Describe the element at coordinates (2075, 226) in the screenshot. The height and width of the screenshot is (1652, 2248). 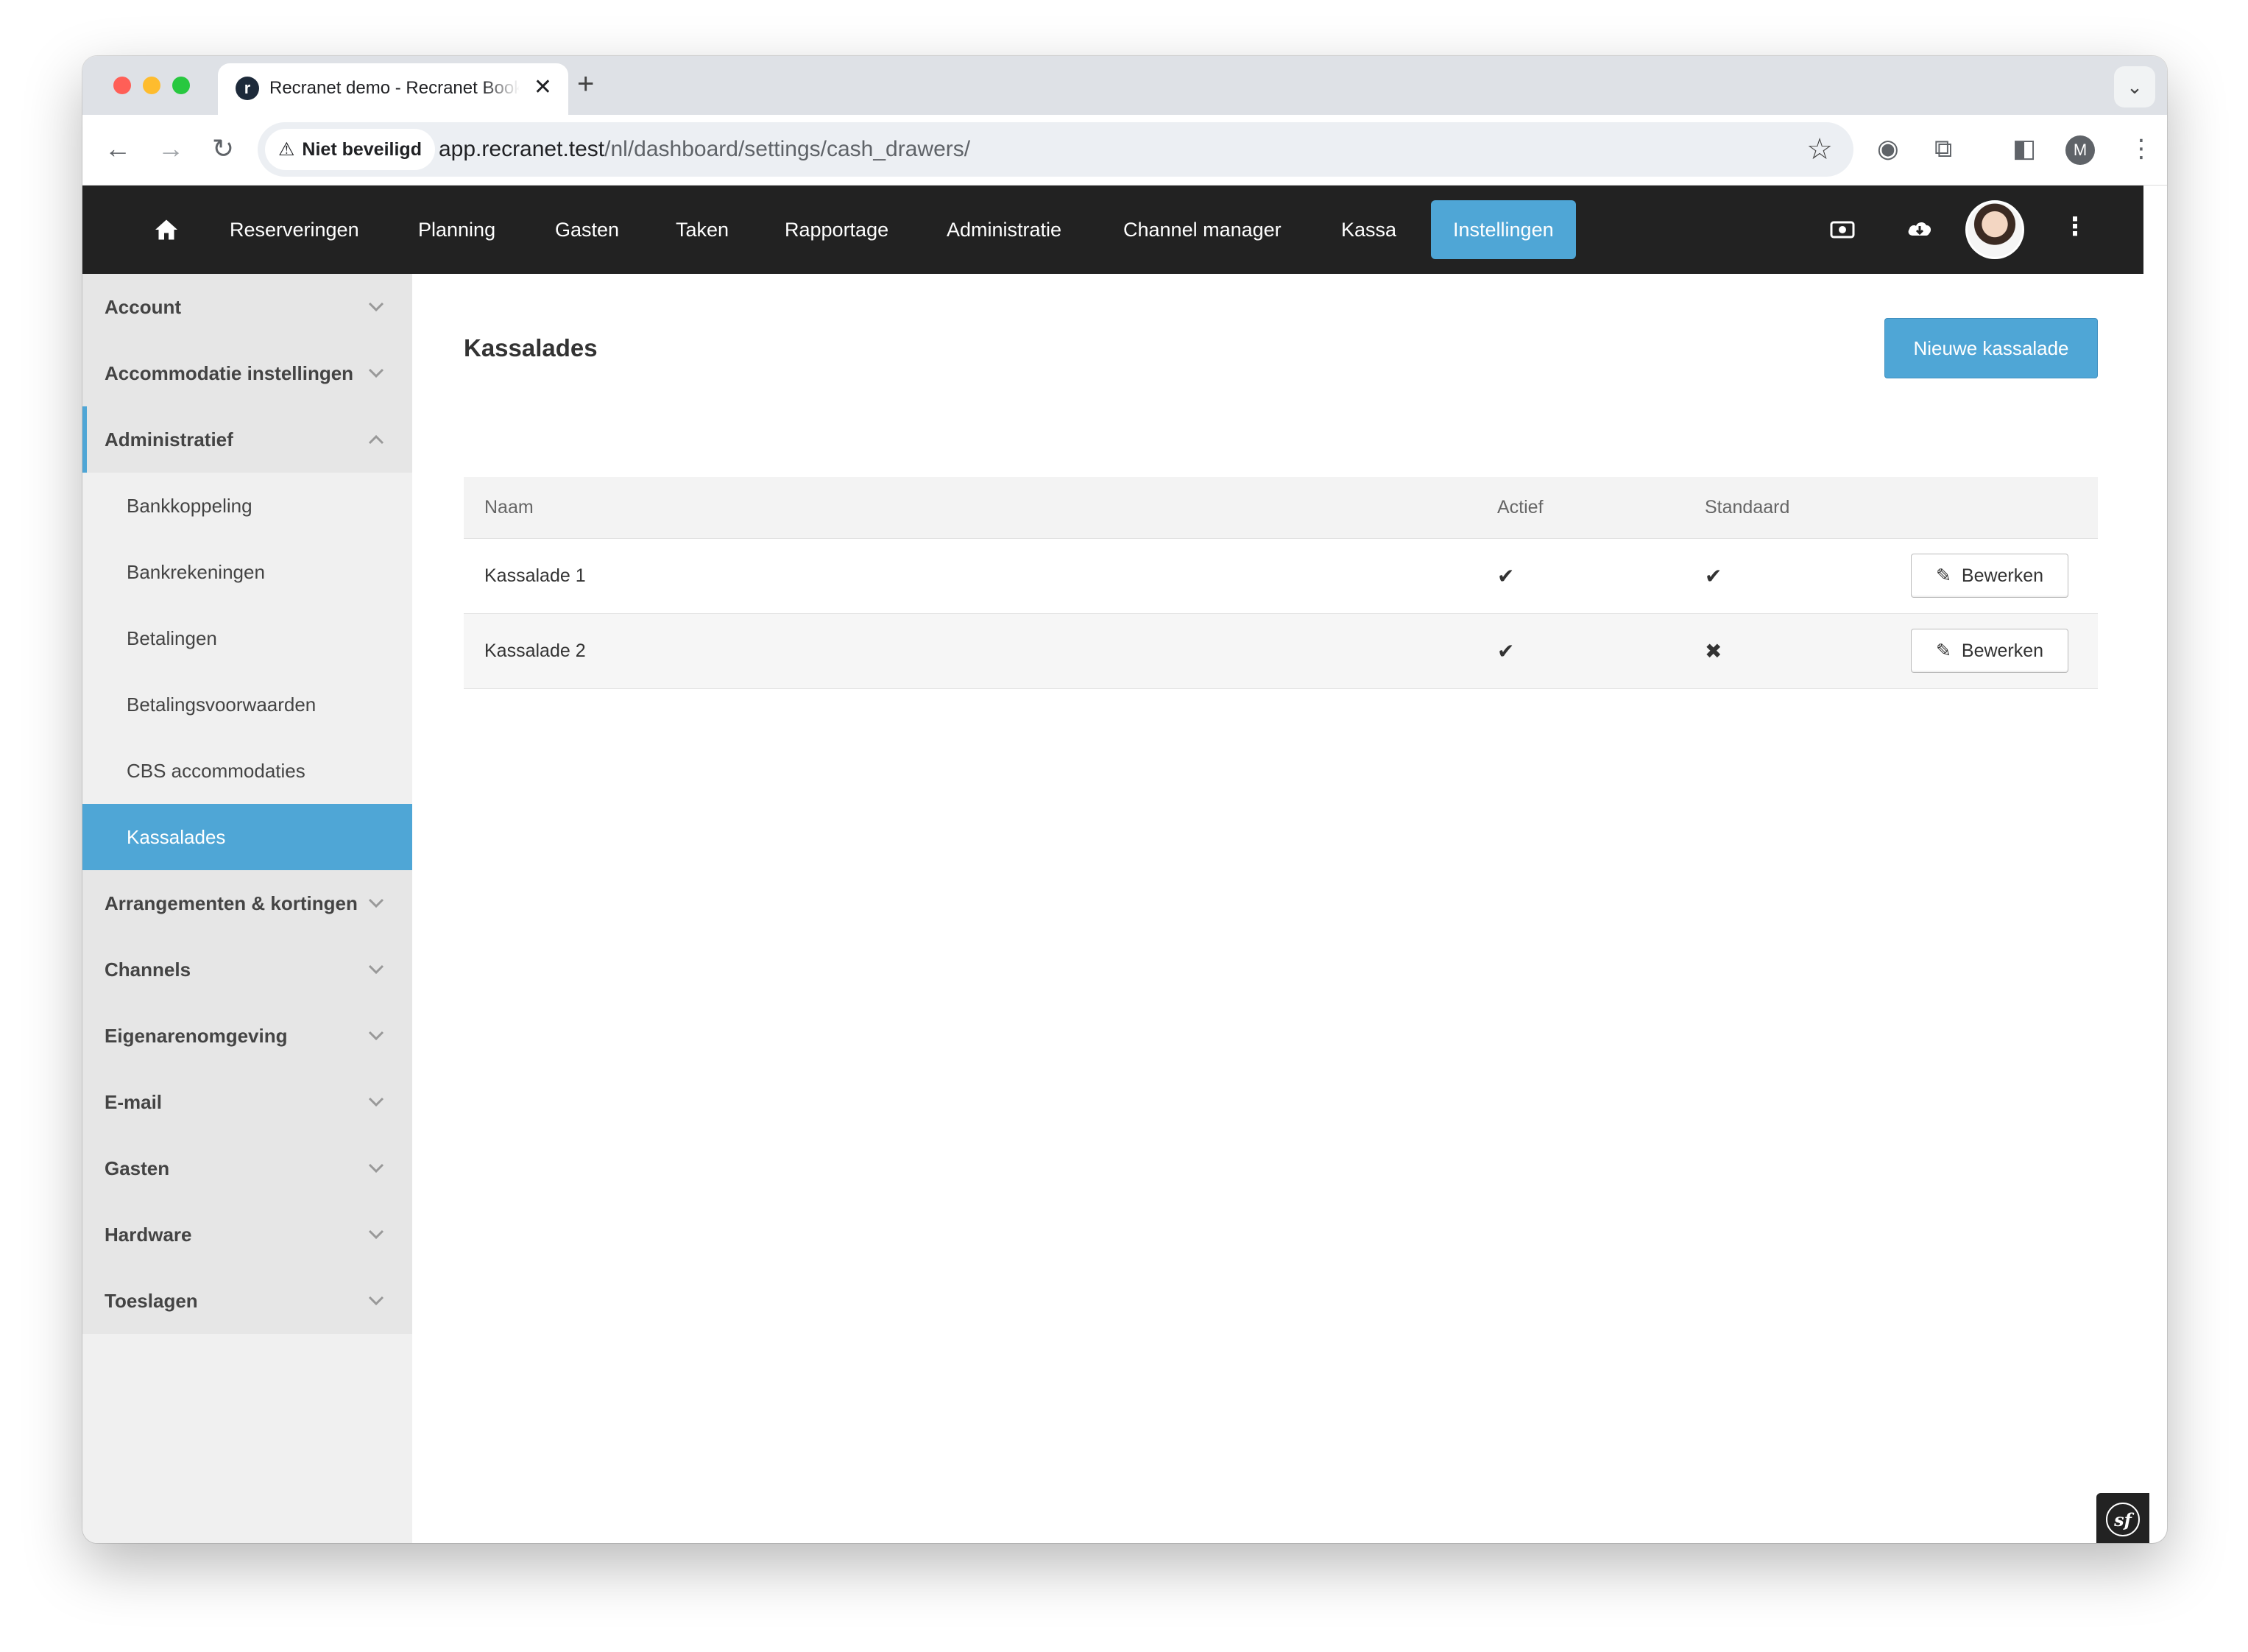
I see `more-menu-icon: ⋮` at that location.